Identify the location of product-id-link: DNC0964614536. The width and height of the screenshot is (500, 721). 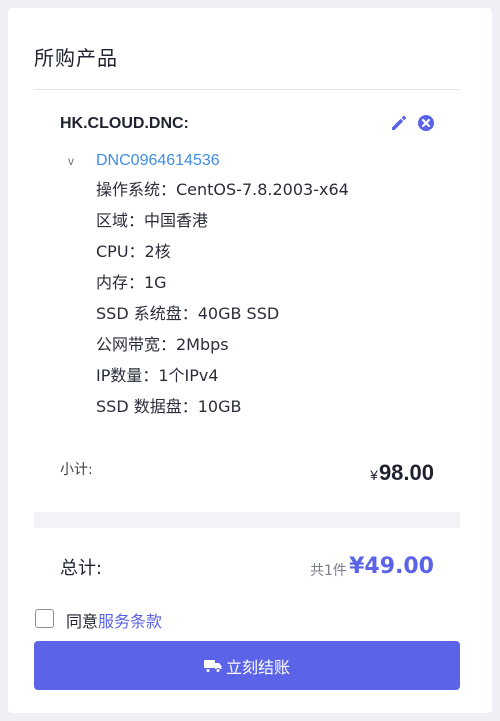
(158, 161).